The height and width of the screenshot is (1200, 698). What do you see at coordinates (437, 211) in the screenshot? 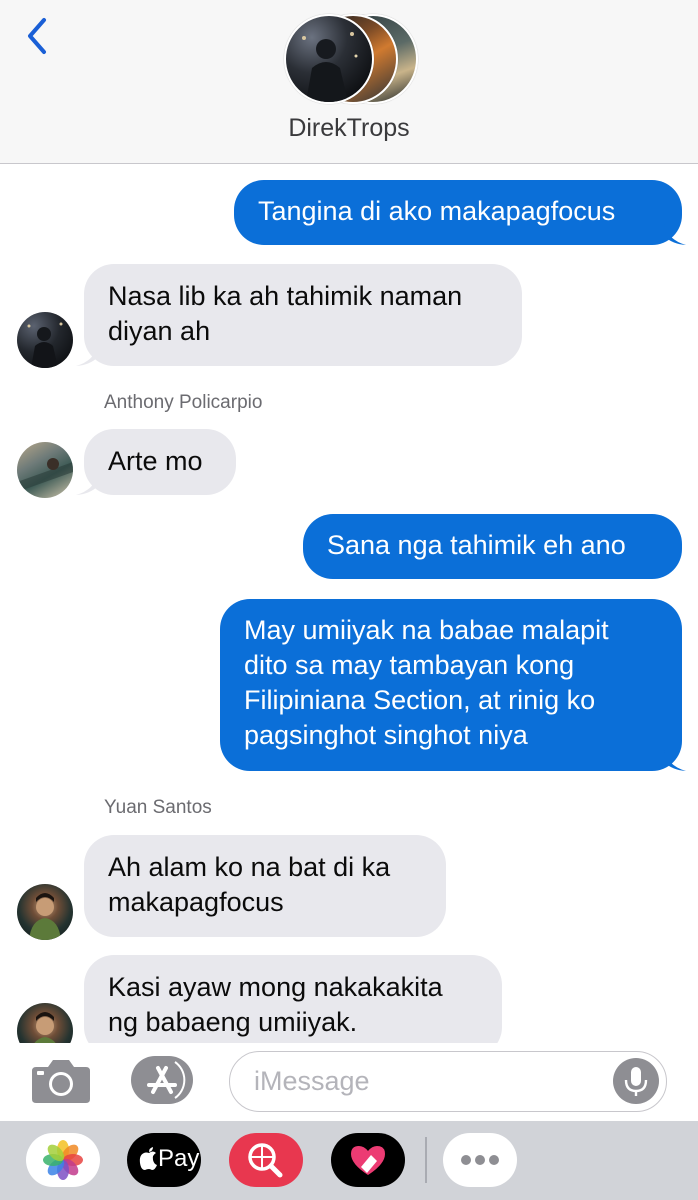
I see `message-text: Tangina di ako makapagfocus` at bounding box center [437, 211].